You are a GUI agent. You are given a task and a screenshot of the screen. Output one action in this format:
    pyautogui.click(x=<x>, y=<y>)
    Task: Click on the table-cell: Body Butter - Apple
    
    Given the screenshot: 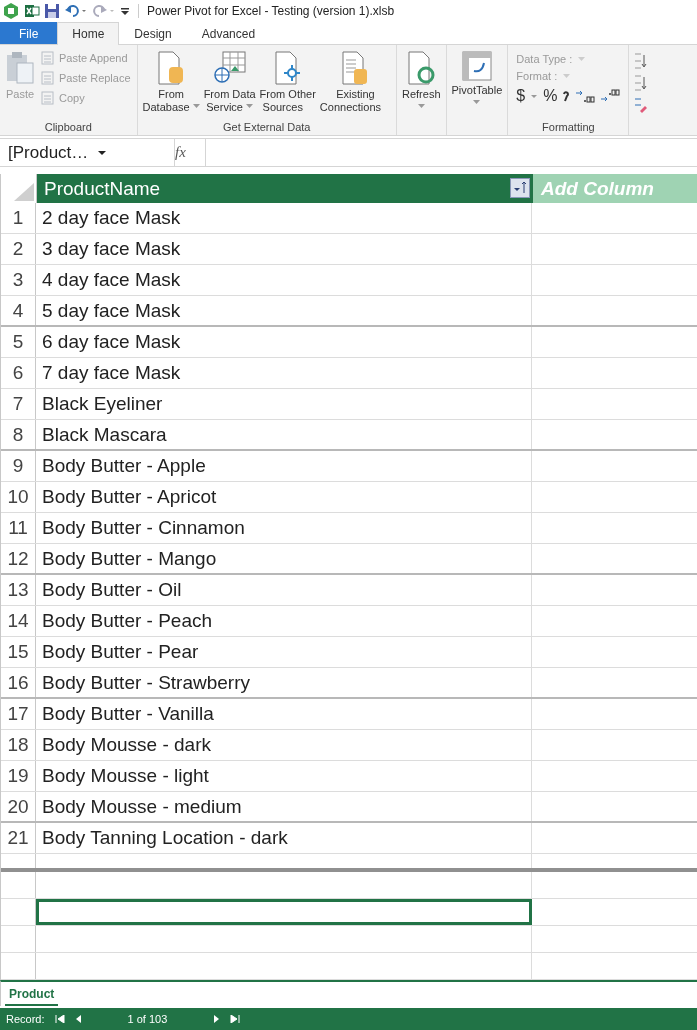 What is the action you would take?
    pyautogui.click(x=284, y=466)
    